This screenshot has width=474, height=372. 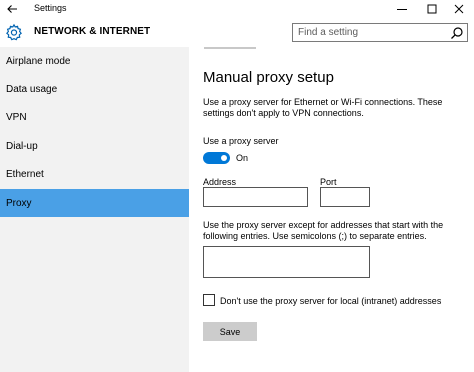 What do you see at coordinates (237, 32) in the screenshot?
I see `settings-header: NETWORK & INTERNET` at bounding box center [237, 32].